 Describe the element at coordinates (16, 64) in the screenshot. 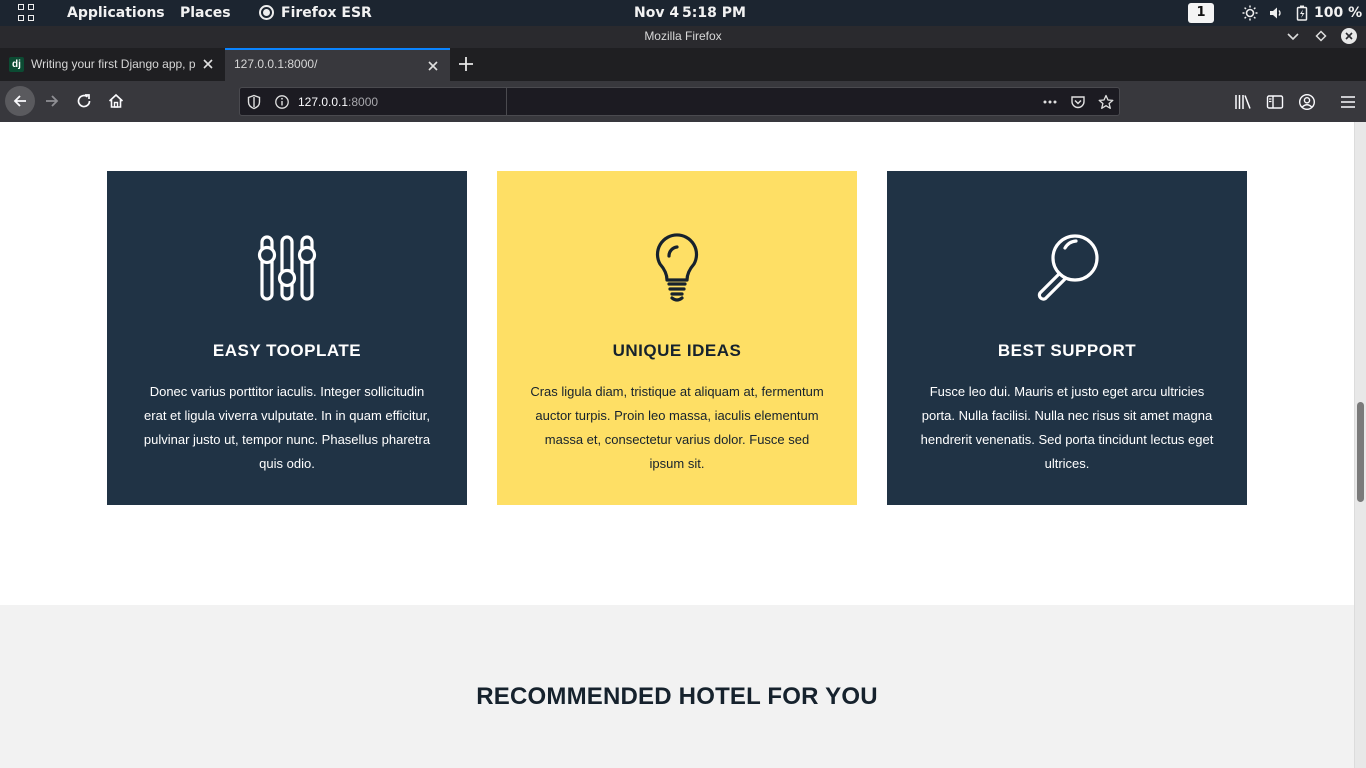

I see `django-favicon: dj` at that location.